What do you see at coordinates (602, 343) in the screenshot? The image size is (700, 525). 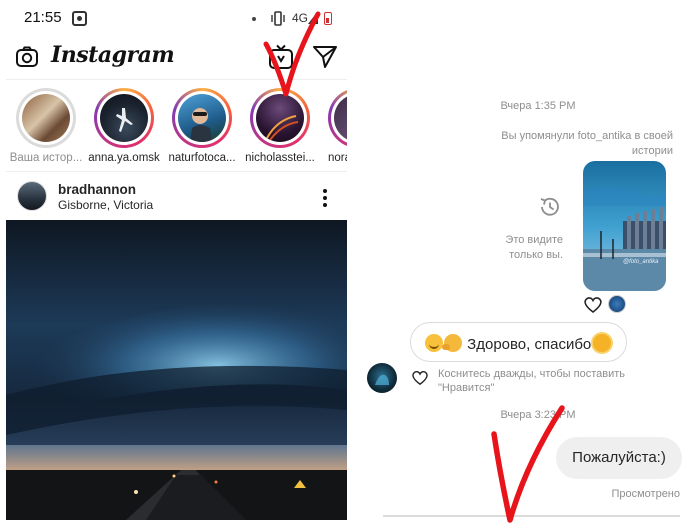 I see `sun-emoji-icon` at bounding box center [602, 343].